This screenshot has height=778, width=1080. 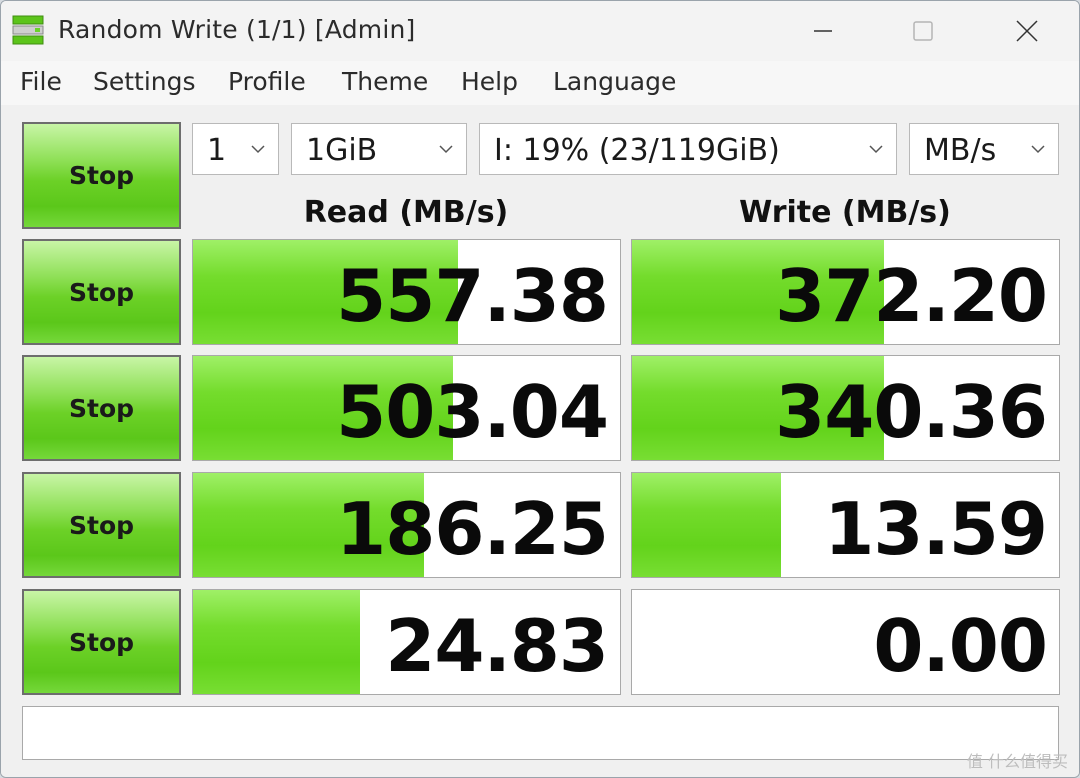 What do you see at coordinates (342, 150) in the screenshot?
I see `test-size-value: 1GiB` at bounding box center [342, 150].